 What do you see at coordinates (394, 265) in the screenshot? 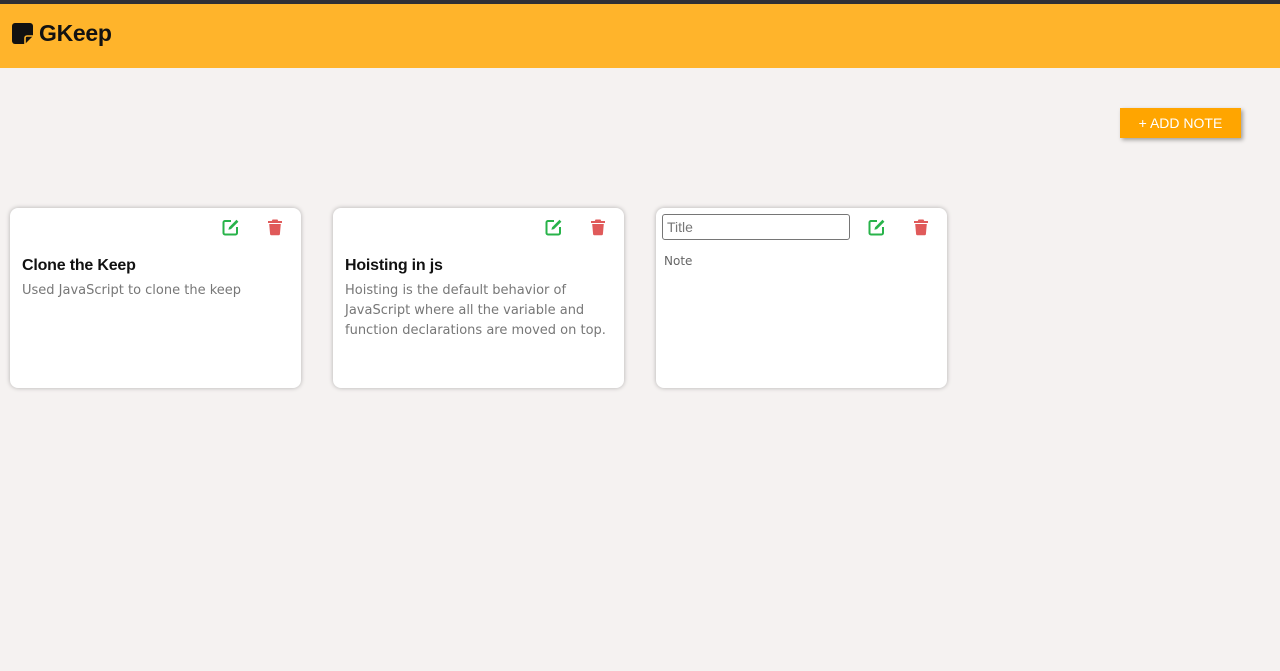
I see `note-title: Hoisting in js` at bounding box center [394, 265].